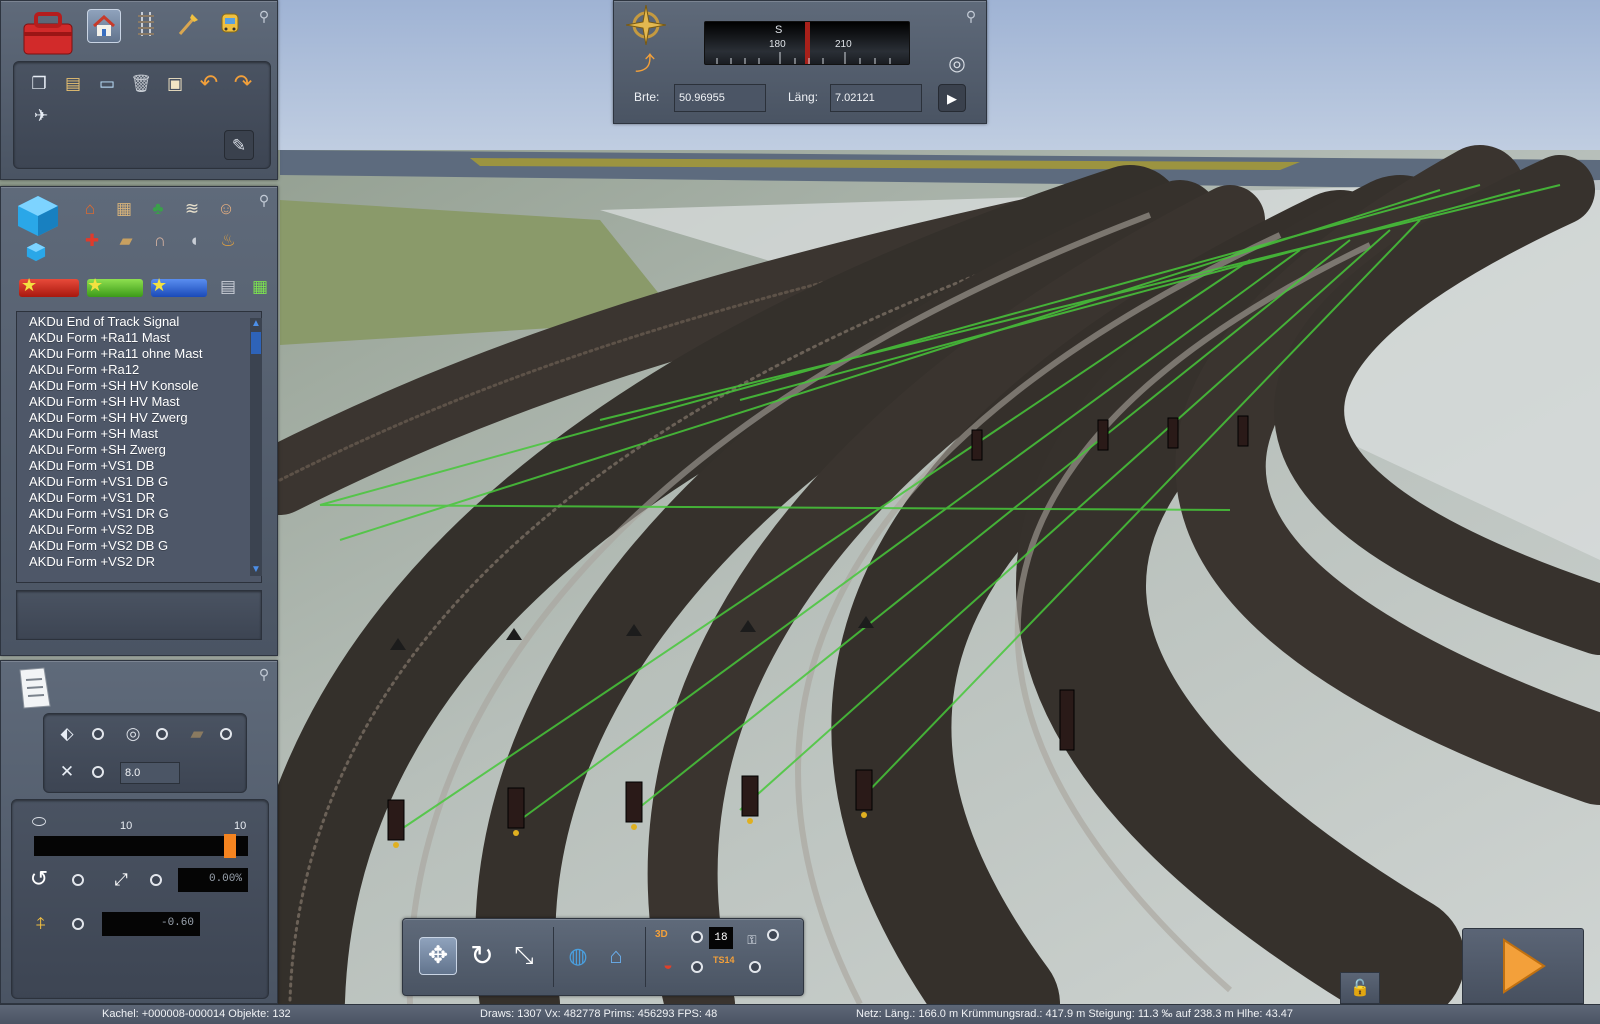 The height and width of the screenshot is (1024, 1600). I want to click on list-item: AKDu Form +SH Zwerg, so click(145, 450).